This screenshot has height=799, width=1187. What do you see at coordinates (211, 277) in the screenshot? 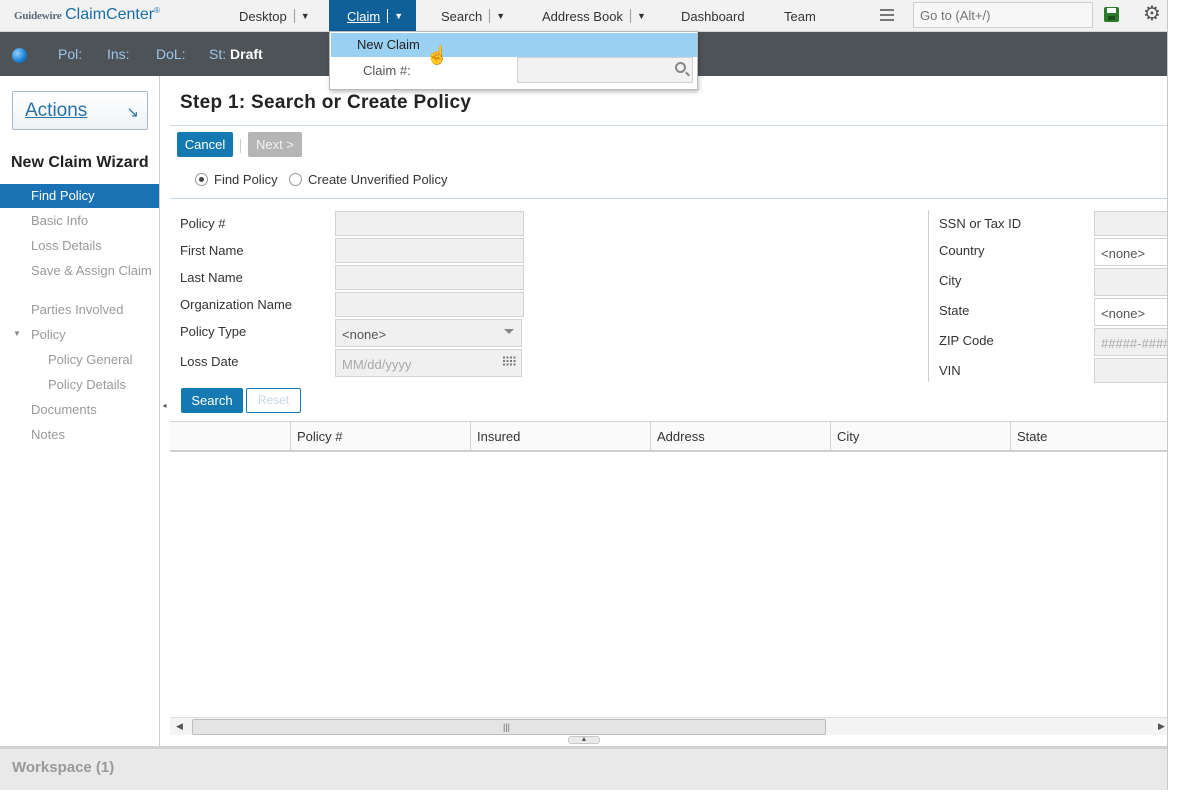
I see `last-name-label: Last Name` at bounding box center [211, 277].